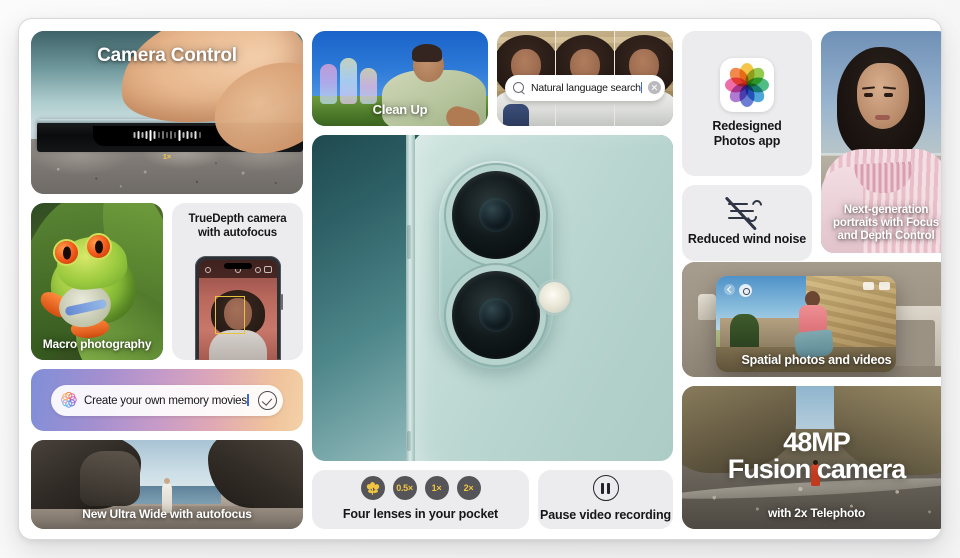 This screenshot has height=558, width=960. Describe the element at coordinates (886, 236) in the screenshot. I see `portrait-caption-line3: and Depth Control` at that location.